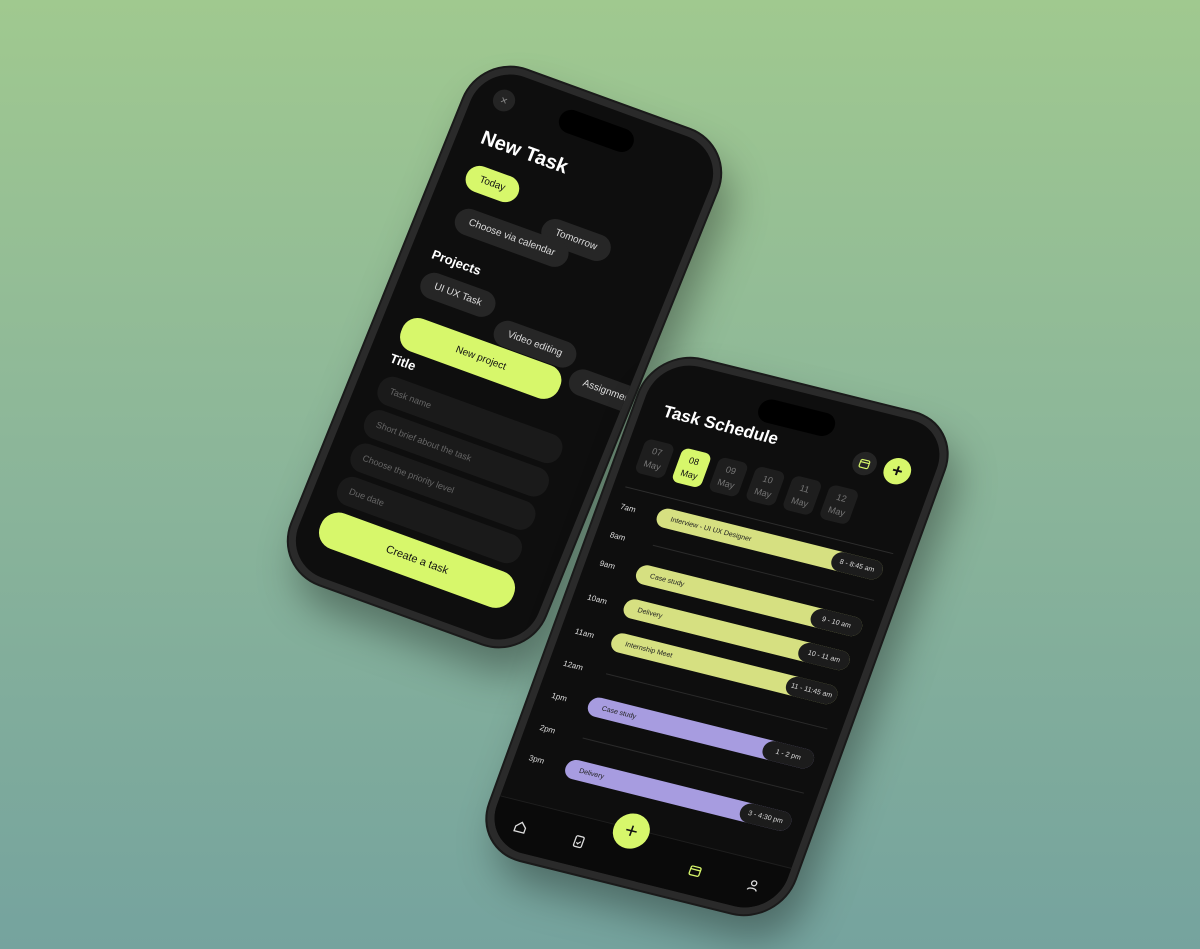 This screenshot has height=949, width=1200. Describe the element at coordinates (824, 656) in the screenshot. I see `event-time: 10 - 11 am` at that location.